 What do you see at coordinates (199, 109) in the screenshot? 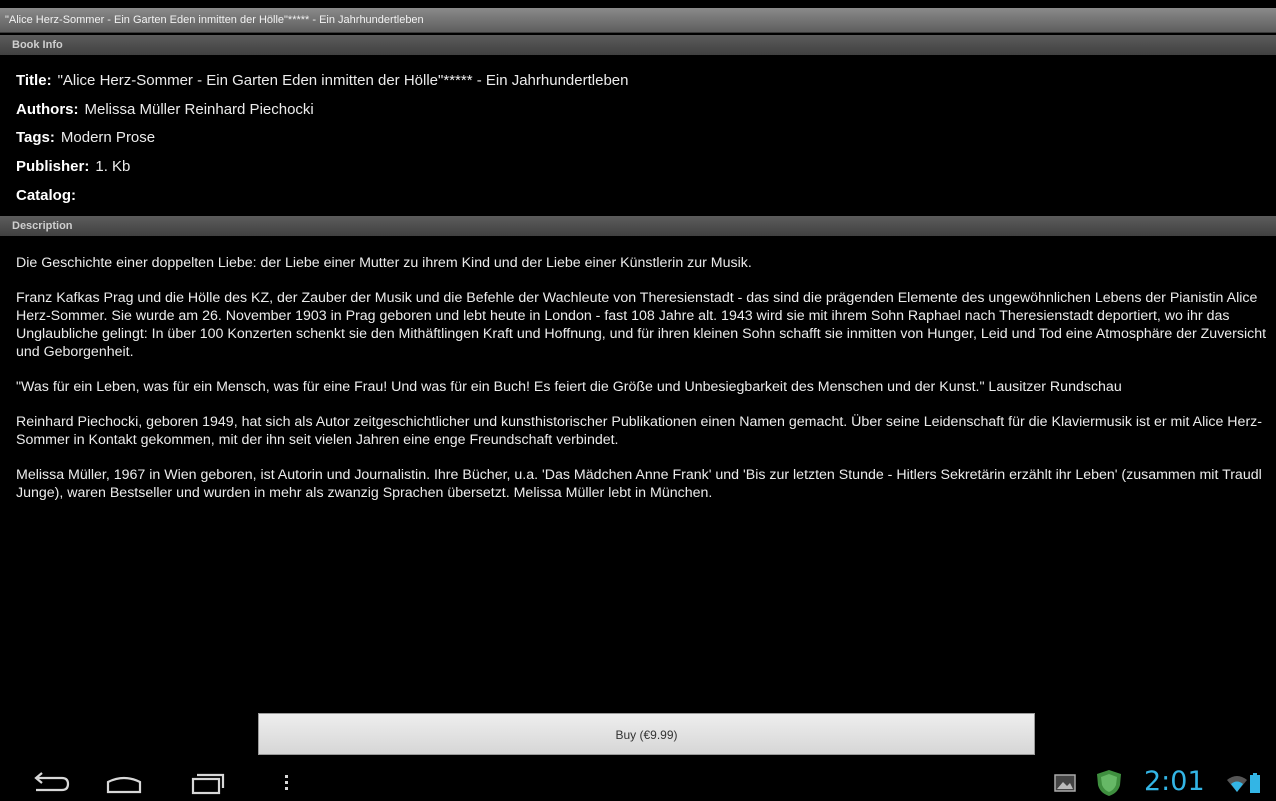
I see `authors-value: Melissa Müller Reinhard Piechocki` at bounding box center [199, 109].